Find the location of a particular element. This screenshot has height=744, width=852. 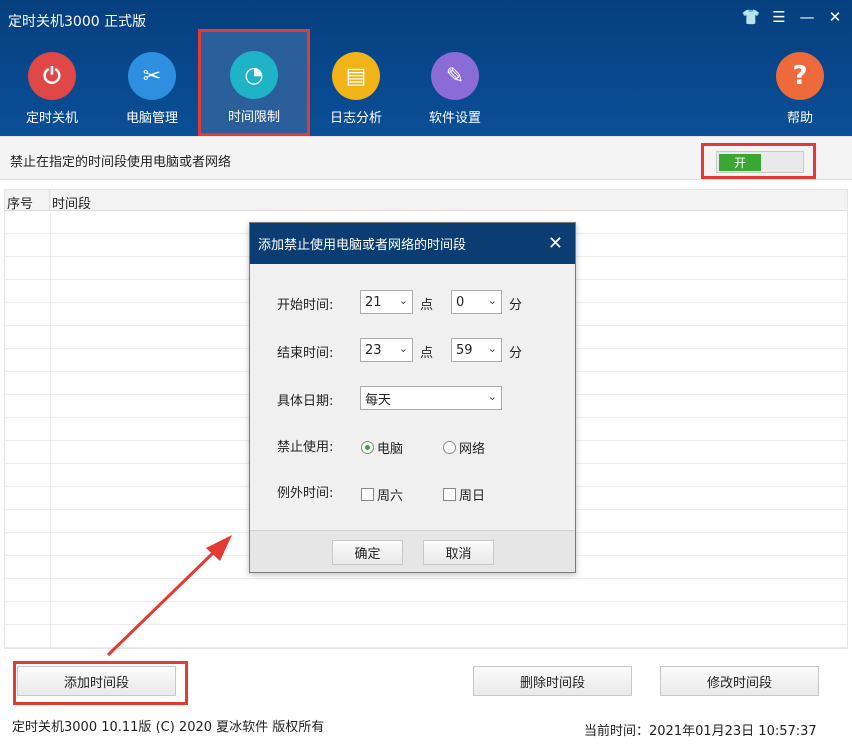

start-time-label: 开始时间: is located at coordinates (305, 305).